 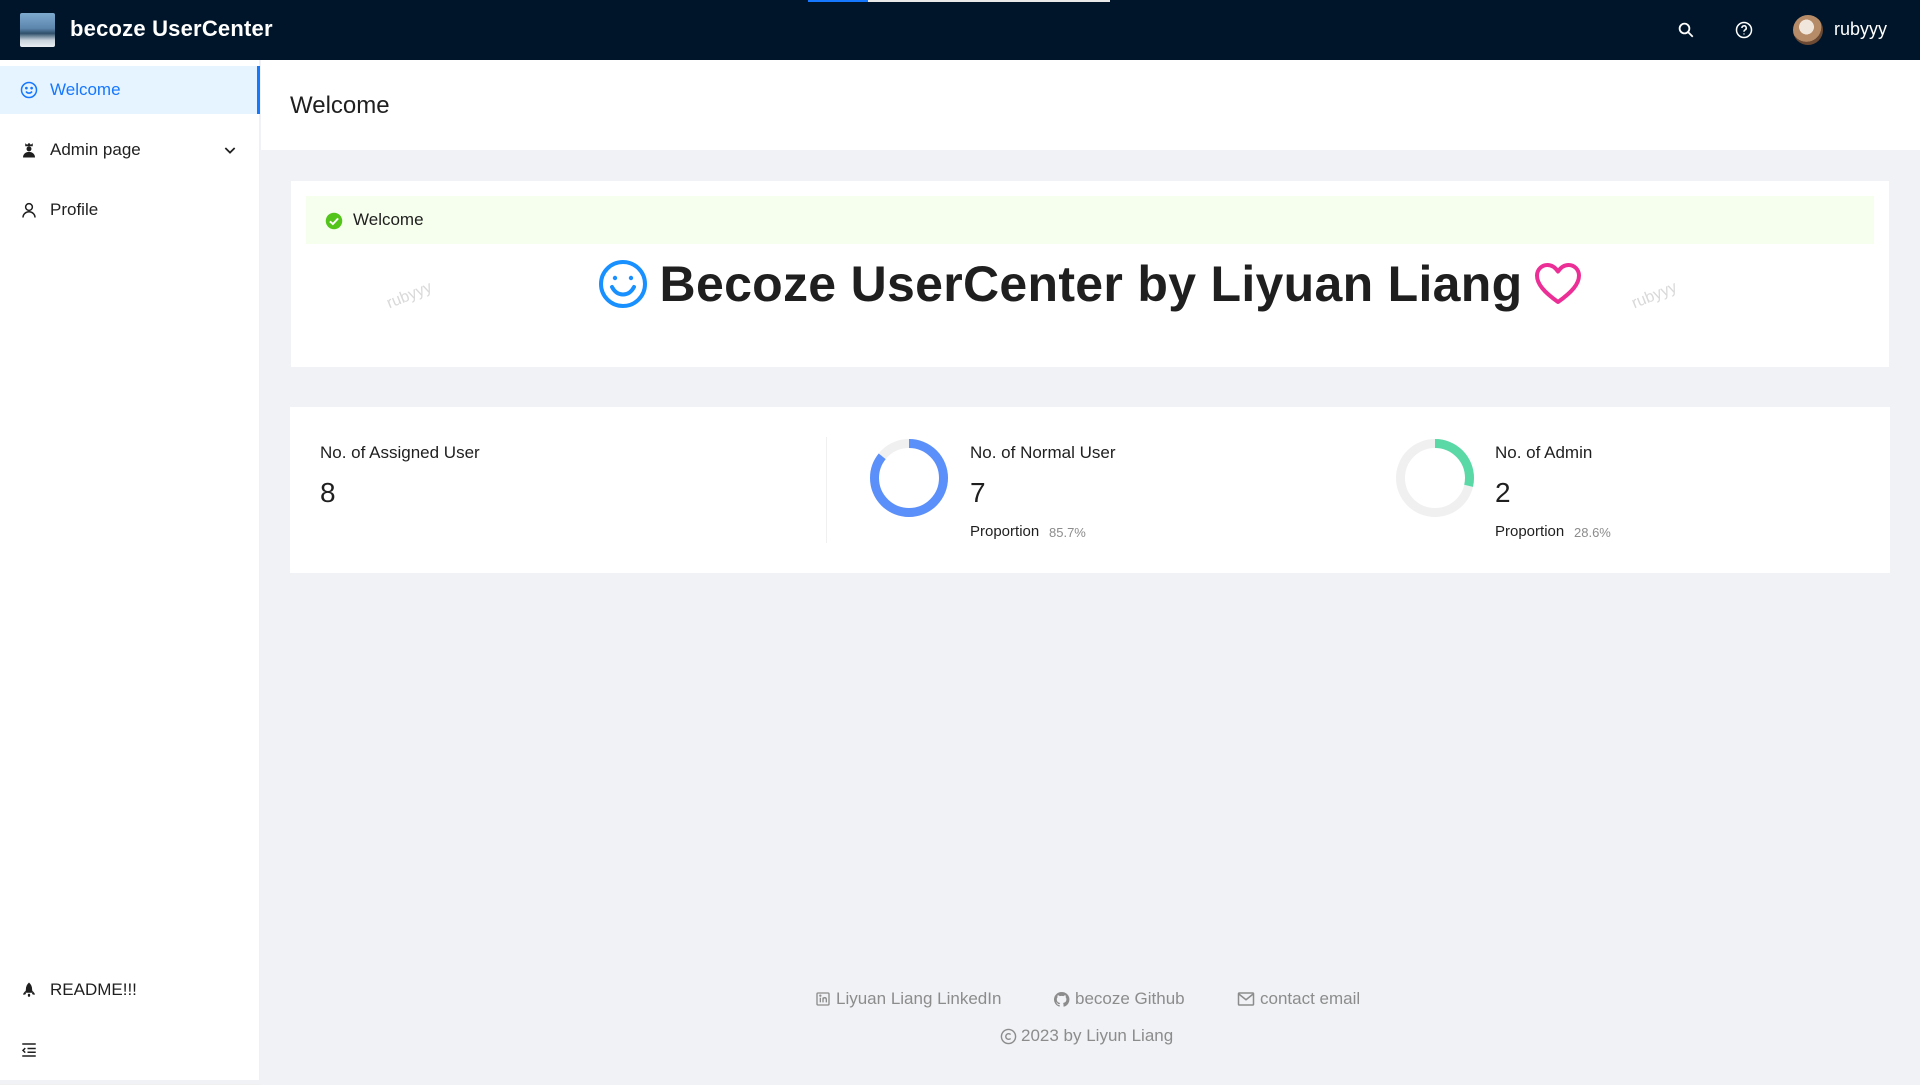 I want to click on assigned-user-value: 8, so click(x=328, y=492).